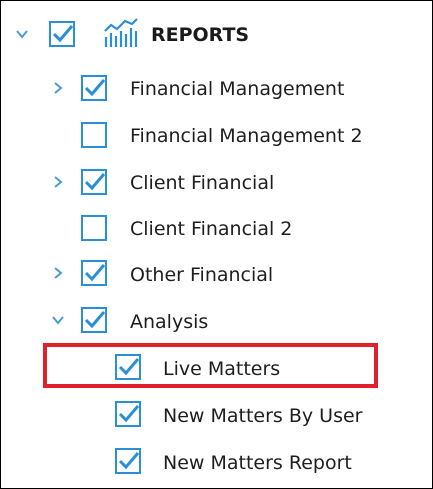  I want to click on checkbox-analysis, so click(94, 320).